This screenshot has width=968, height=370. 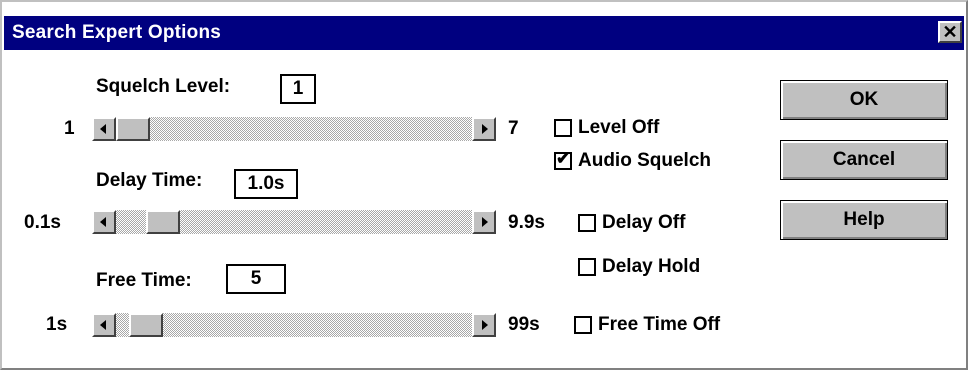 I want to click on audio-squelch-label: Audio Squelch, so click(x=644, y=161).